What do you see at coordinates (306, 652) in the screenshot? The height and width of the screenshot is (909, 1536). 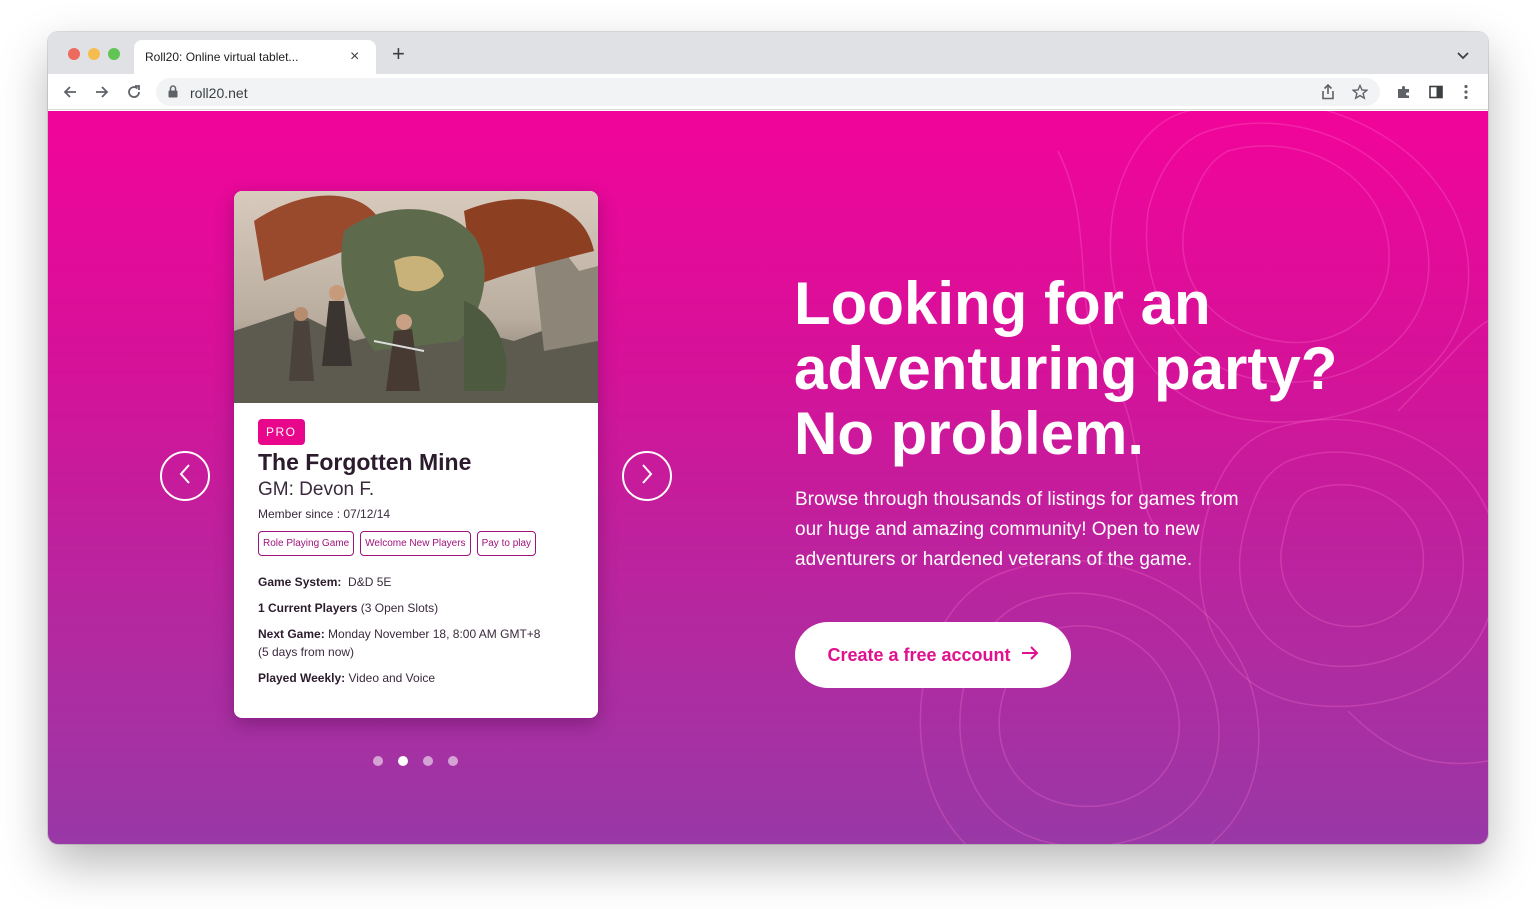 I see `next-game-relative: (5 days from now)` at bounding box center [306, 652].